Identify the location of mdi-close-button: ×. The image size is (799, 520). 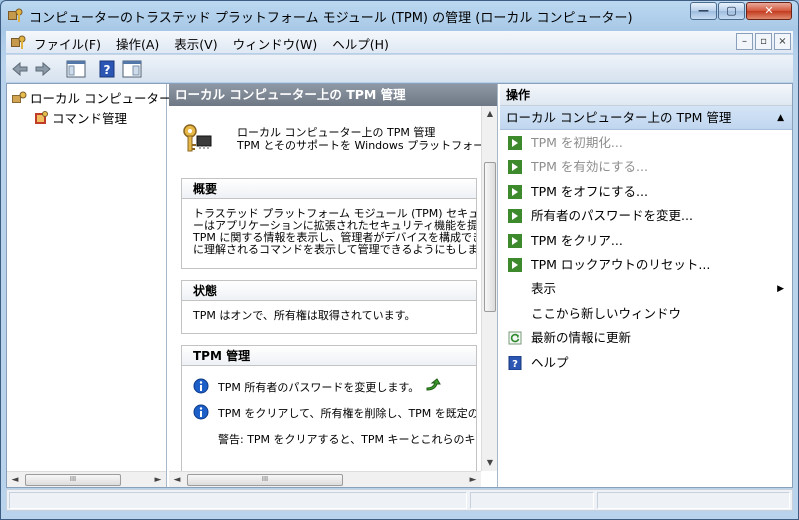
(782, 41).